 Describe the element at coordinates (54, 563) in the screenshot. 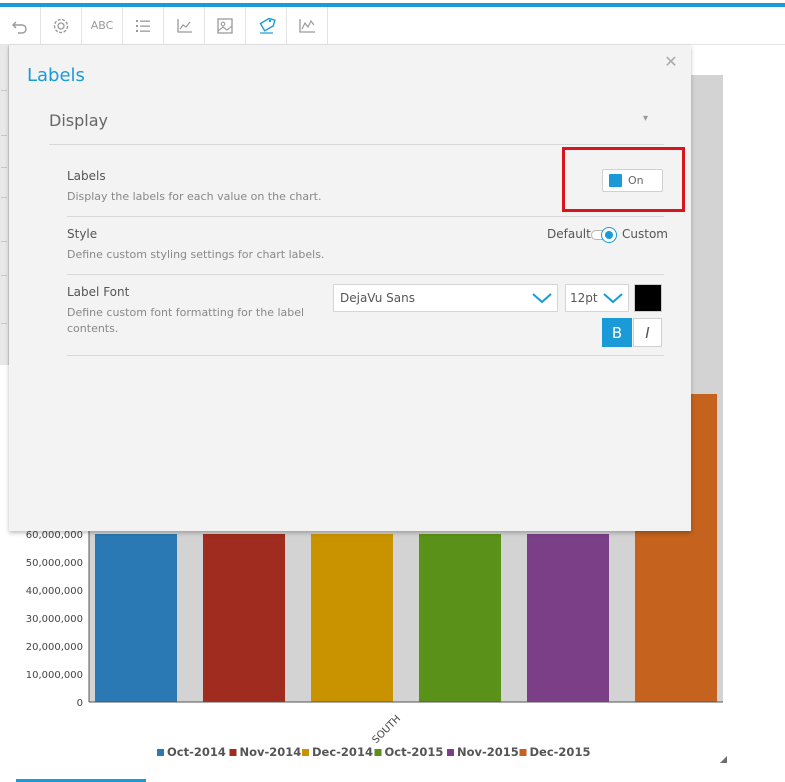

I see `y-tick-label: 50,000,000` at that location.